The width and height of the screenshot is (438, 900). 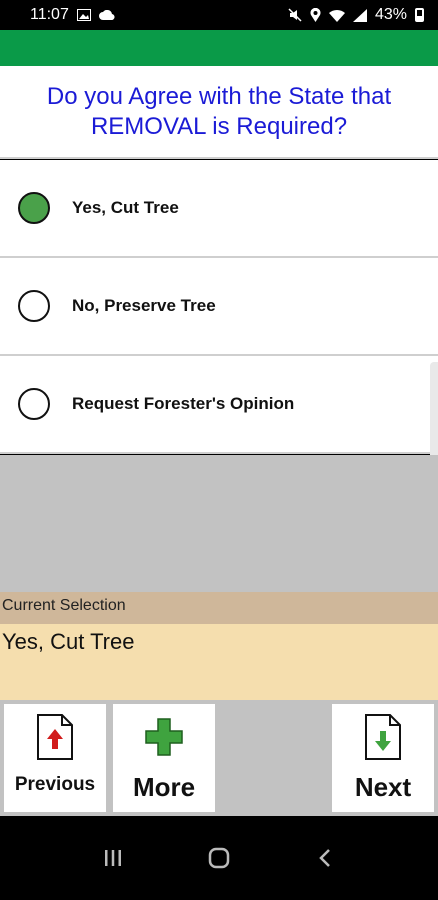 I want to click on plus-icon, so click(x=164, y=737).